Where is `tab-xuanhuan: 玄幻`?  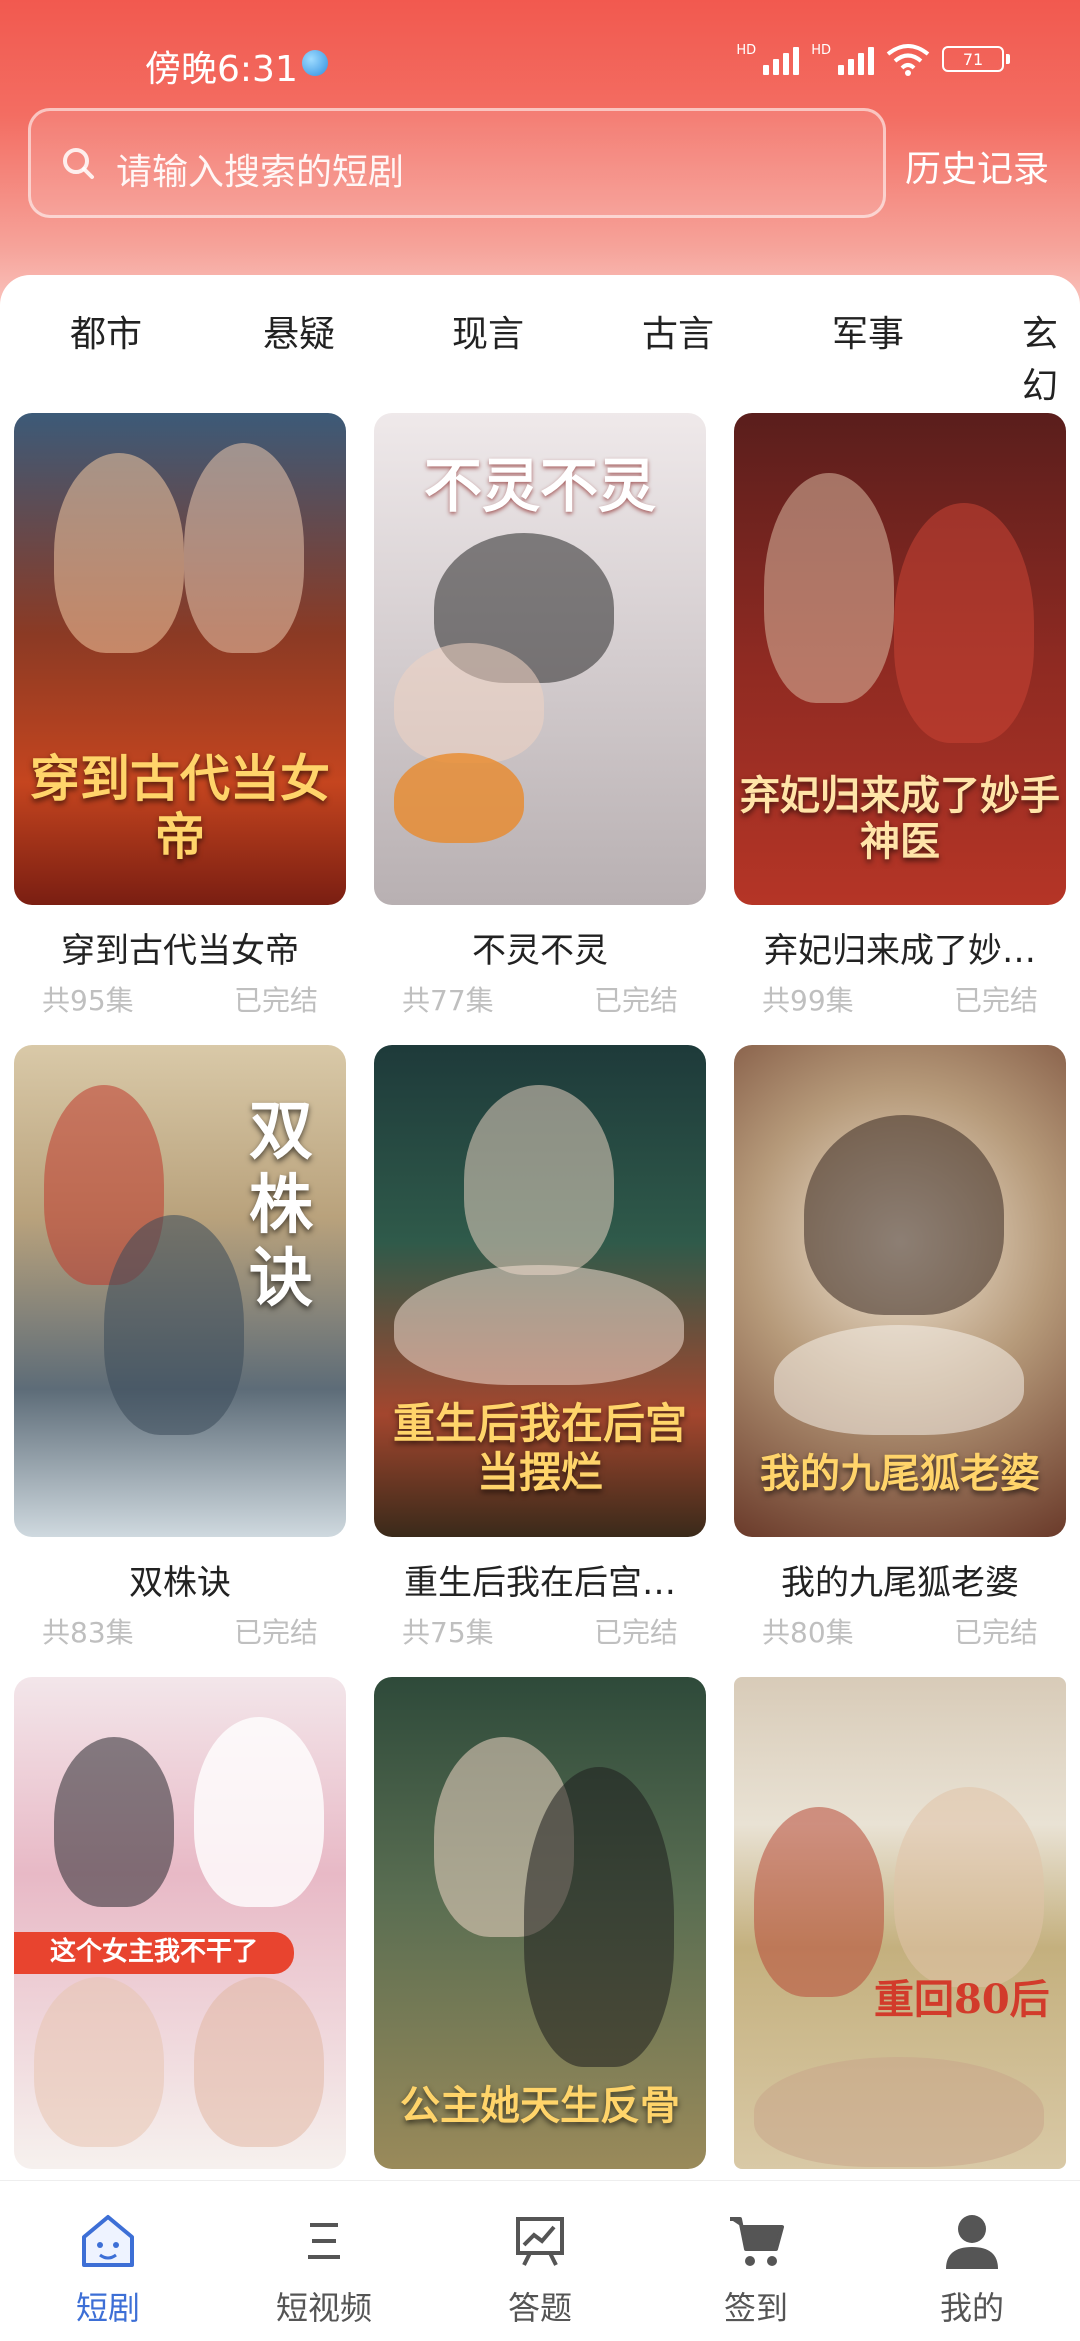
tab-xuanhuan: 玄幻 is located at coordinates (1051, 357).